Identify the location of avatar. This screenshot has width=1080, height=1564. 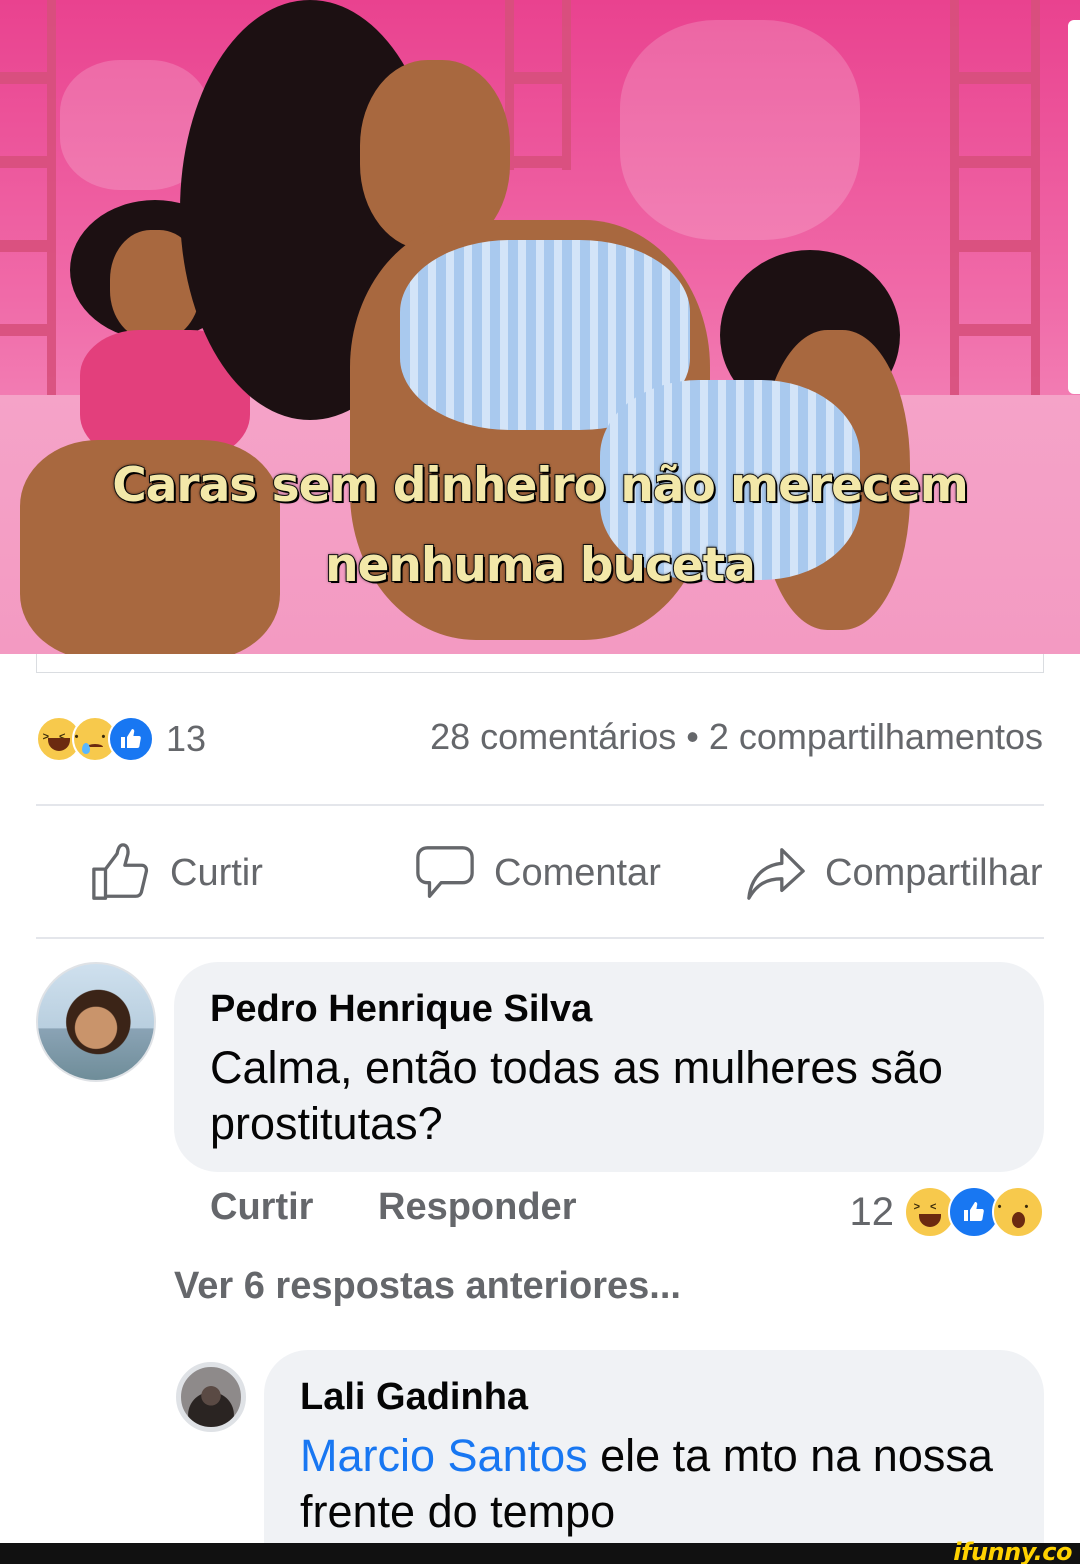
(96, 1022).